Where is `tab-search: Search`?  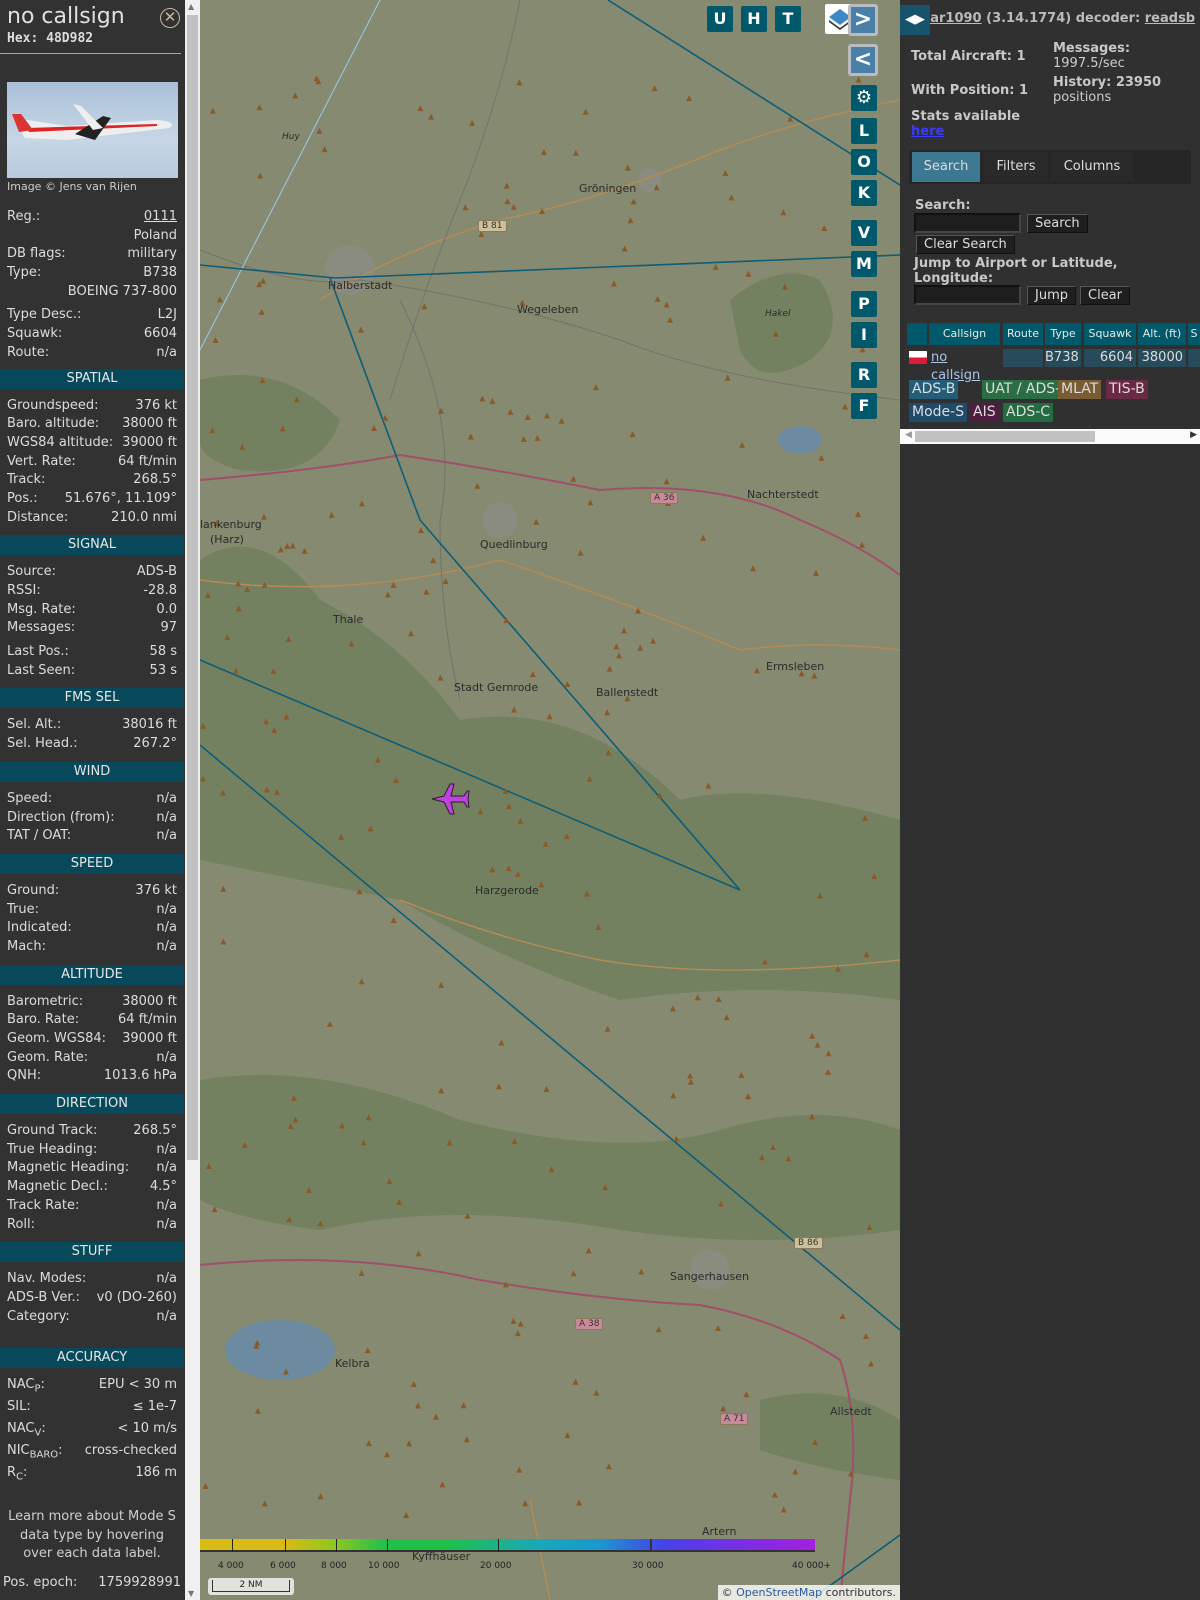
tab-search: Search is located at coordinates (946, 167).